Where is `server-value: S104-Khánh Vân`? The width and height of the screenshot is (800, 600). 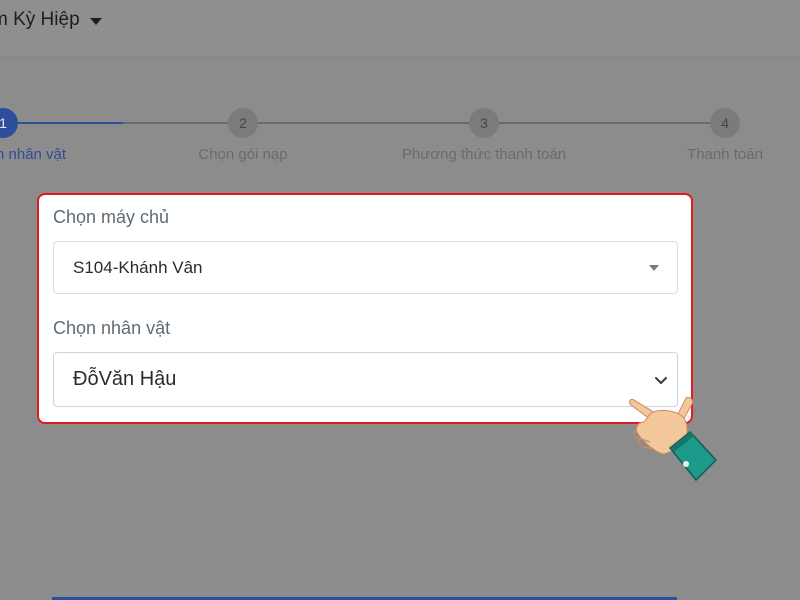
server-value: S104-Khánh Vân is located at coordinates (138, 267).